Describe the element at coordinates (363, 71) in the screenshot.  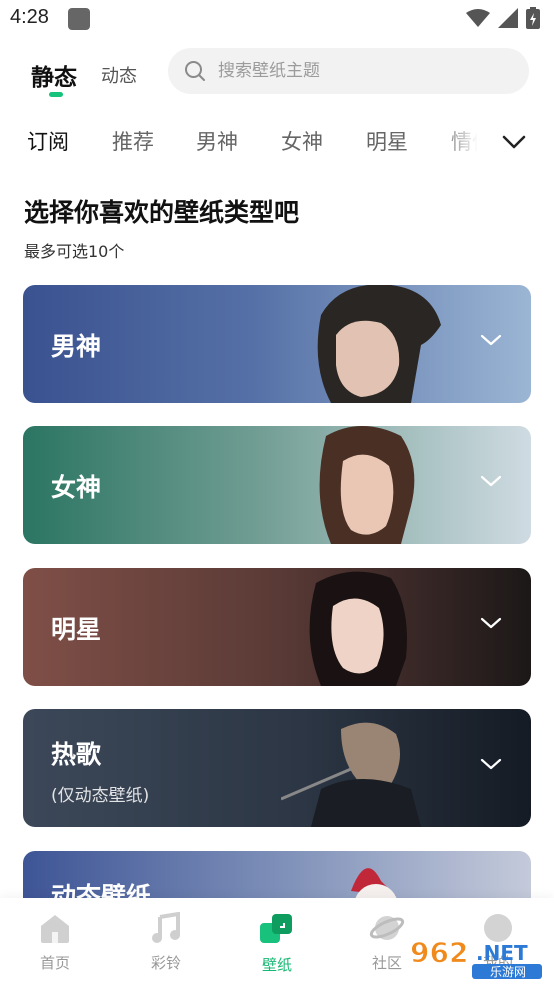
I see `search-input` at that location.